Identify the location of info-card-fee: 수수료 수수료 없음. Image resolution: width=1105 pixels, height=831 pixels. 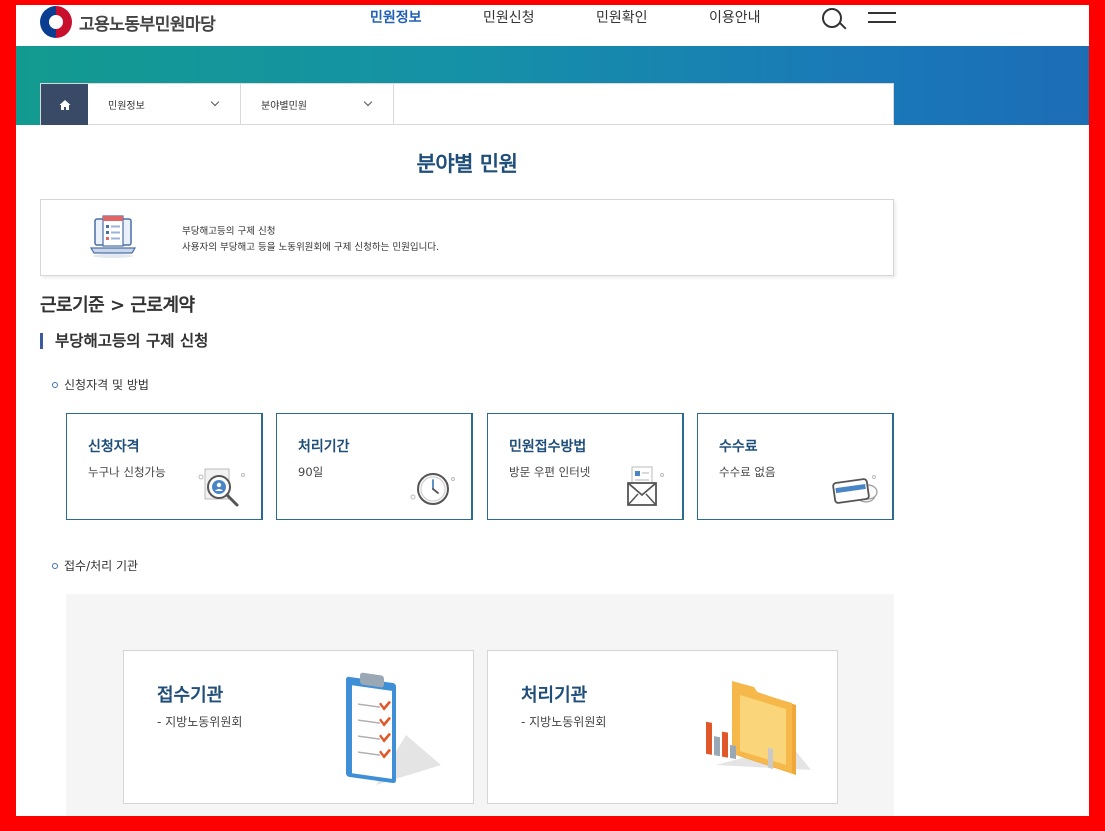
(795, 466).